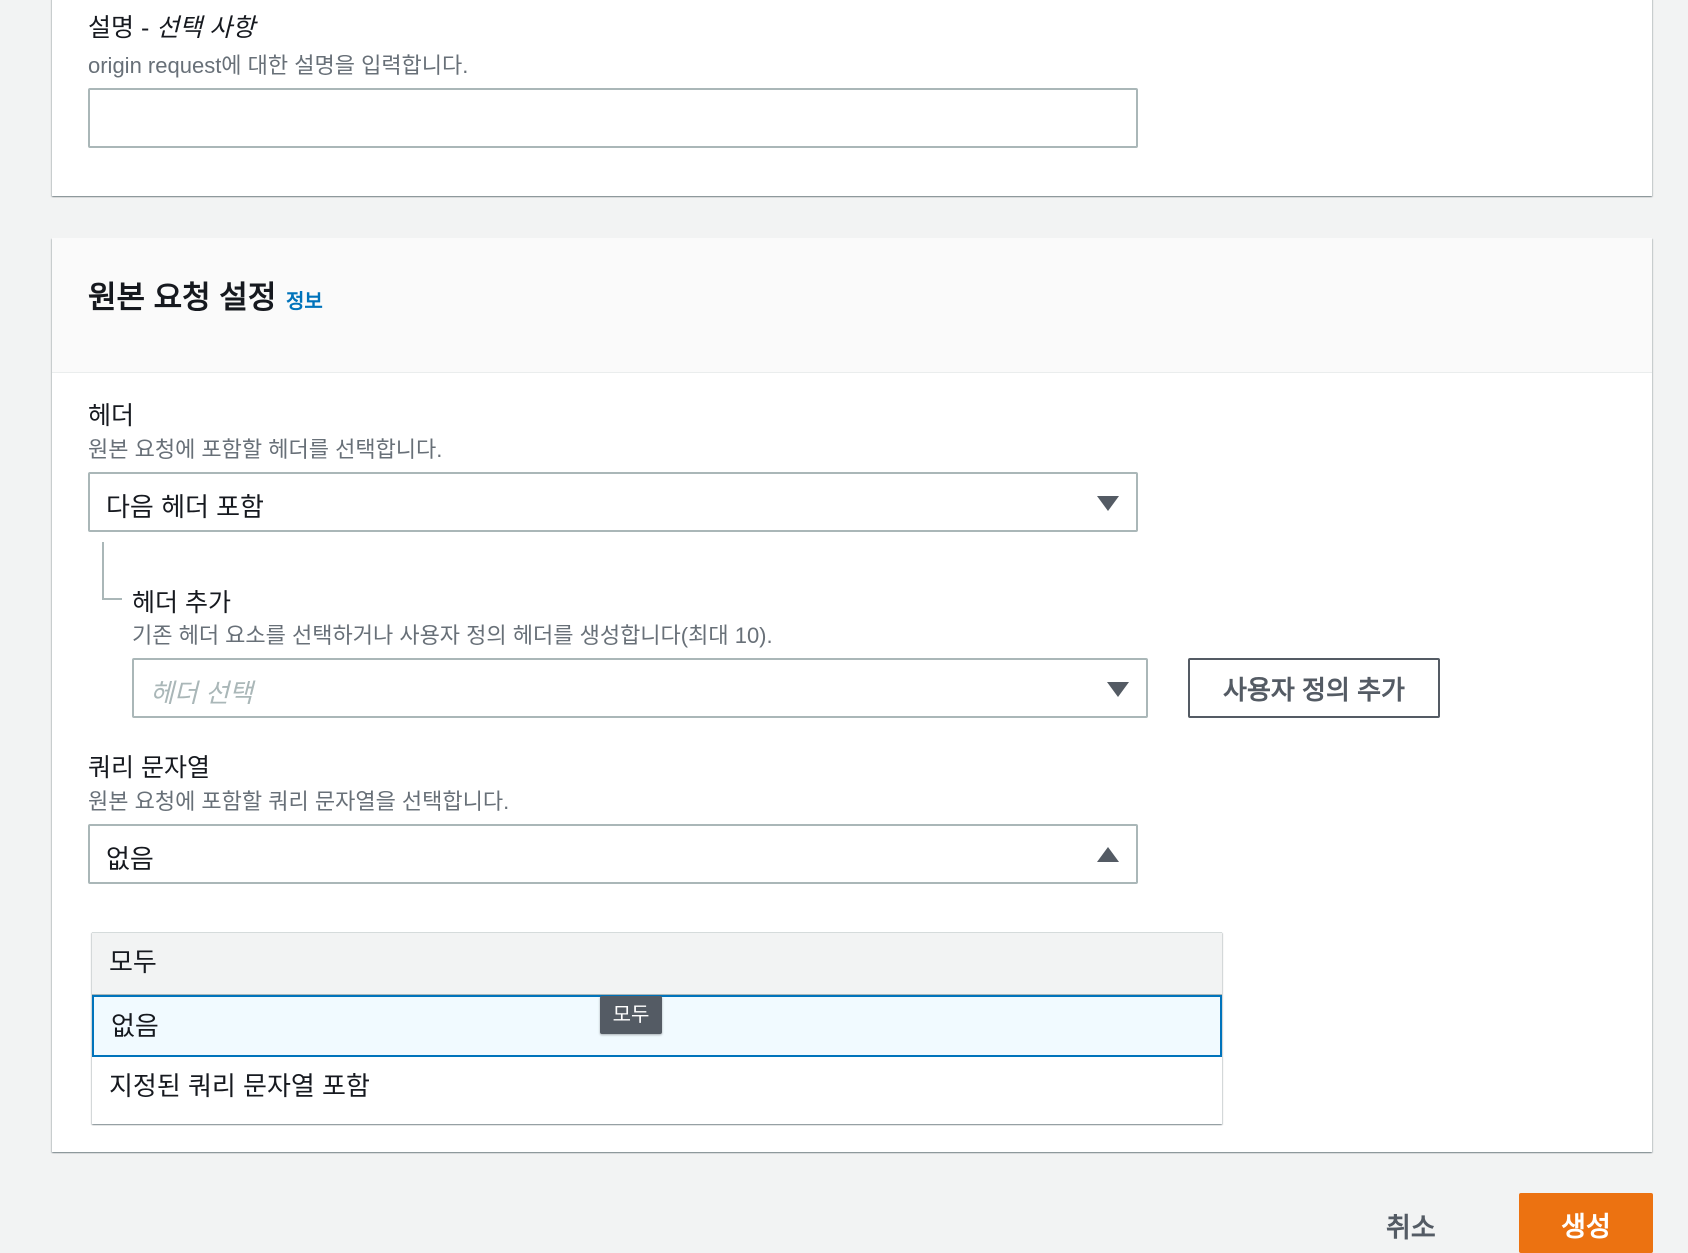  I want to click on add-headers-help: 기존 헤더 요소를 선택하거나 사용자 정의 헤더를 생성합니다(최대 10)., so click(452, 635).